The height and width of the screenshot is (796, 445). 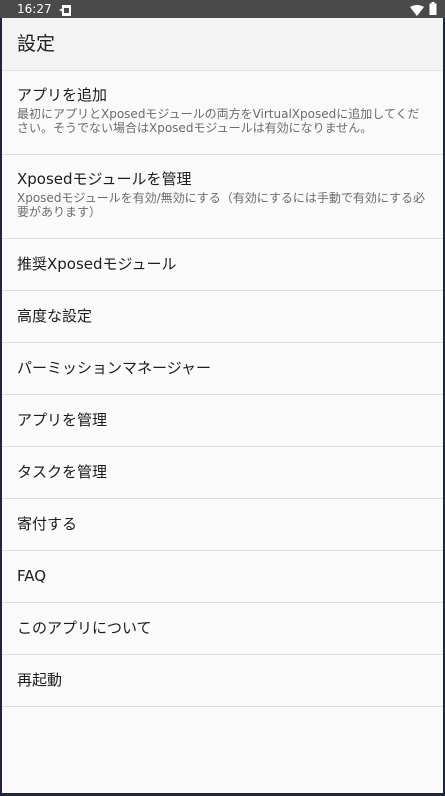 What do you see at coordinates (222, 681) in the screenshot?
I see `setting-reboot: 再起動` at bounding box center [222, 681].